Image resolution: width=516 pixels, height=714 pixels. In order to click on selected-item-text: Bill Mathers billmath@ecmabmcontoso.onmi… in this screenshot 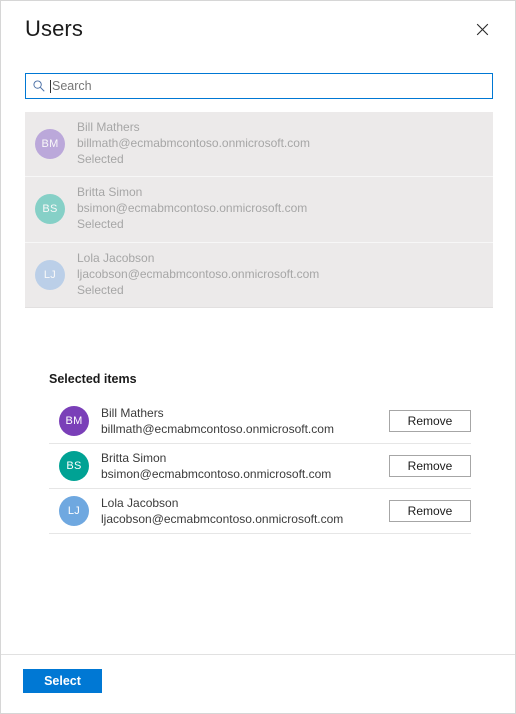, I will do `click(245, 421)`.